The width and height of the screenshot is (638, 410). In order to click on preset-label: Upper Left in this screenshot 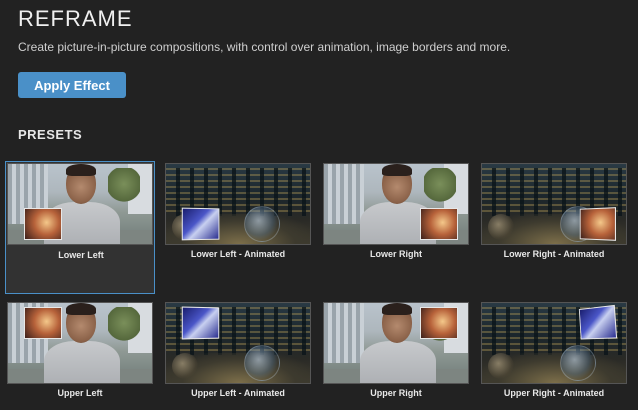, I will do `click(80, 393)`.